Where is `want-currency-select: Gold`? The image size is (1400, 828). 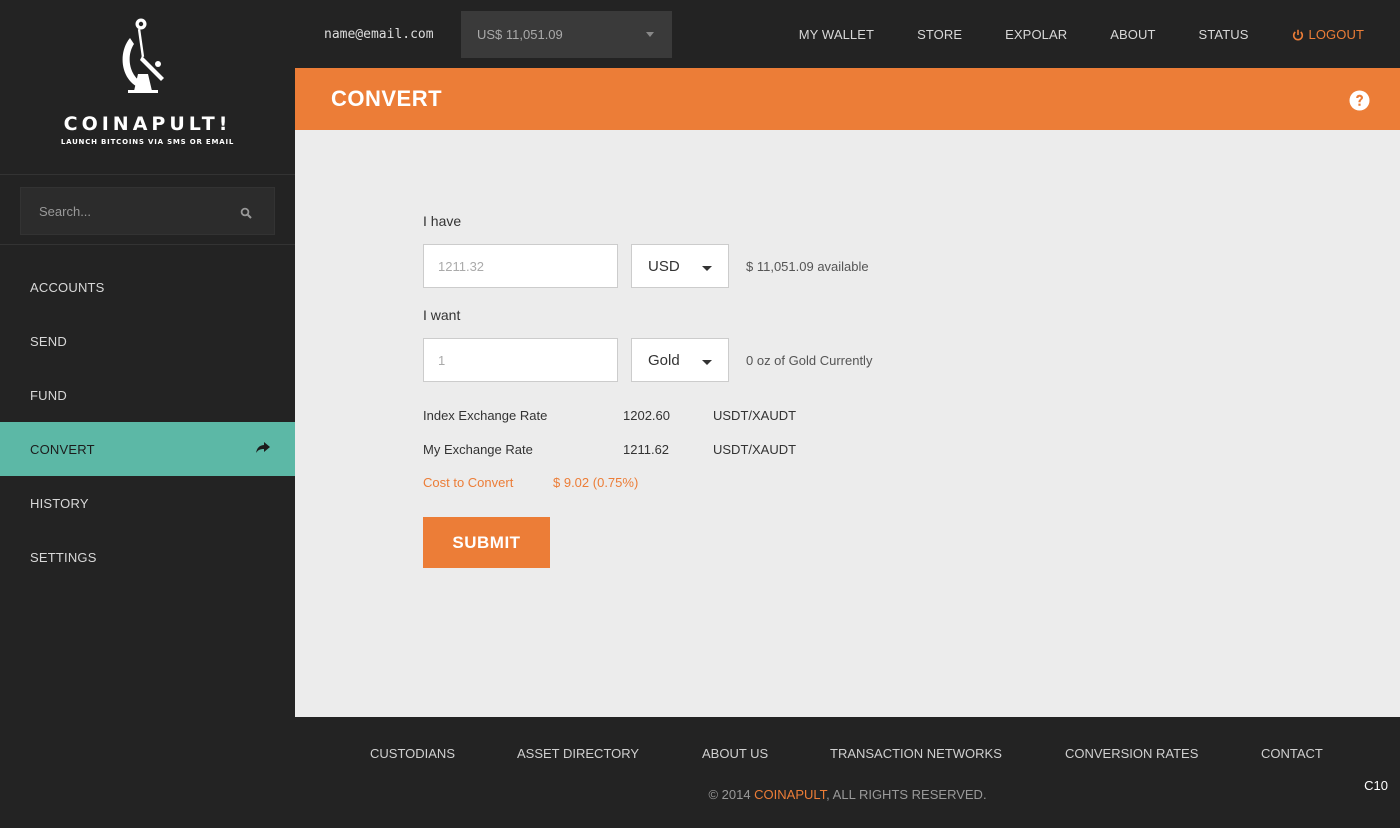
want-currency-select: Gold is located at coordinates (680, 360).